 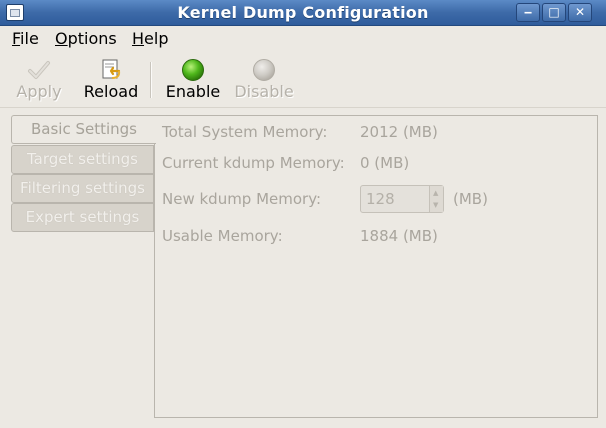 I want to click on apply-button: Apply, so click(x=39, y=79).